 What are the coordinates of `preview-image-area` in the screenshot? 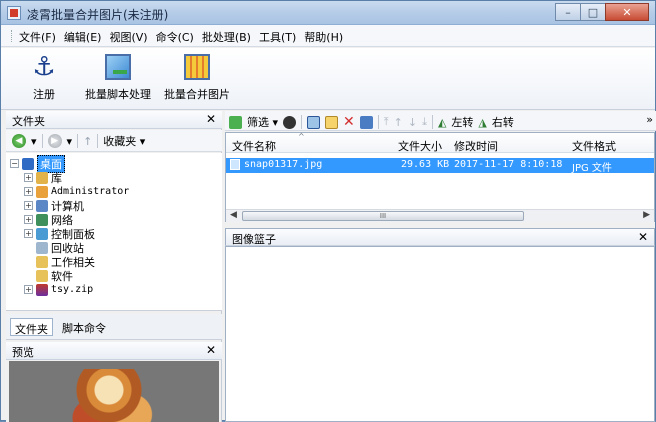 It's located at (114, 391).